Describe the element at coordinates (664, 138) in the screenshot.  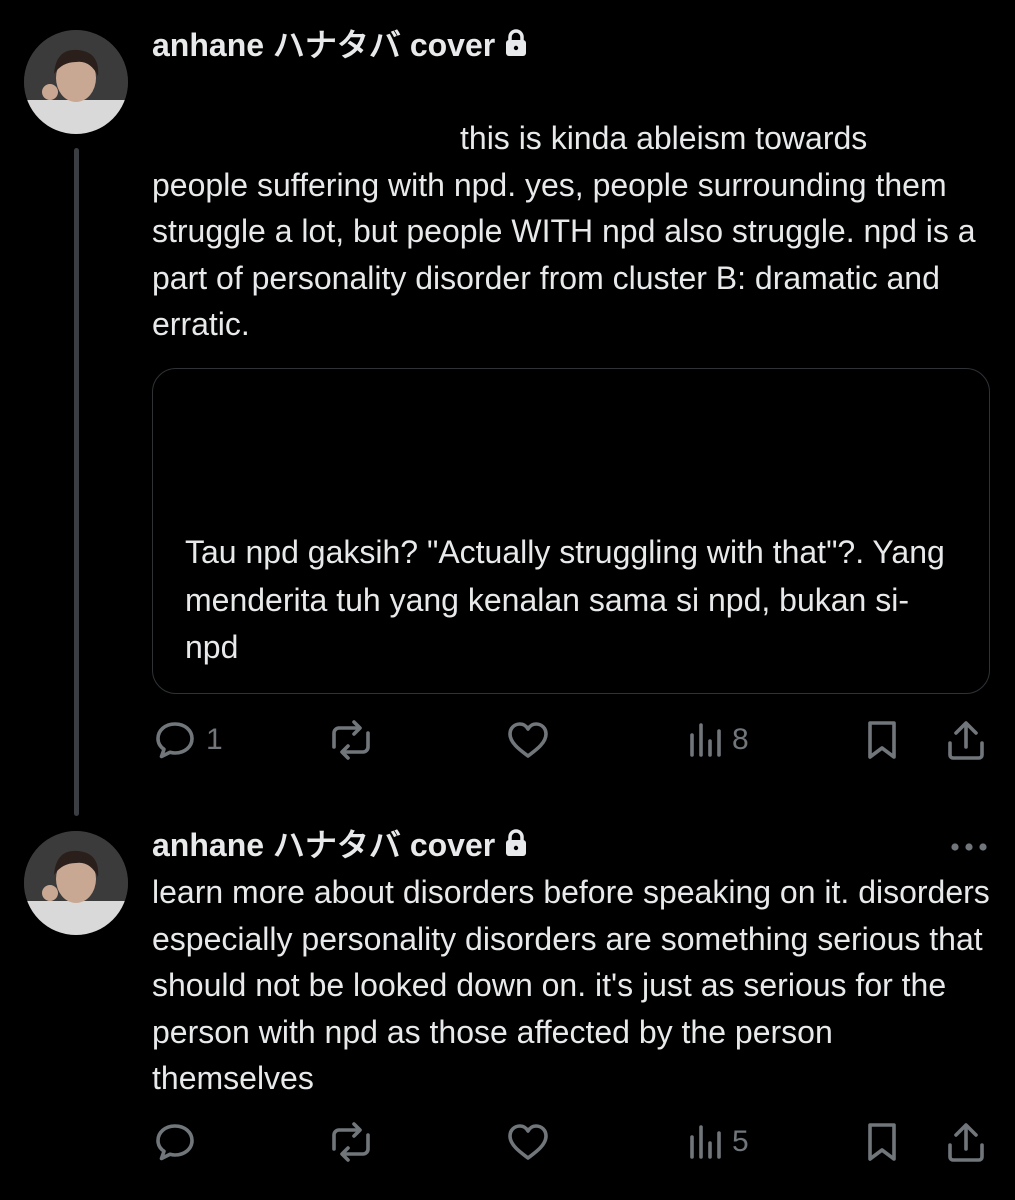
I see `post-text-line1: this is kinda ableism towards` at that location.